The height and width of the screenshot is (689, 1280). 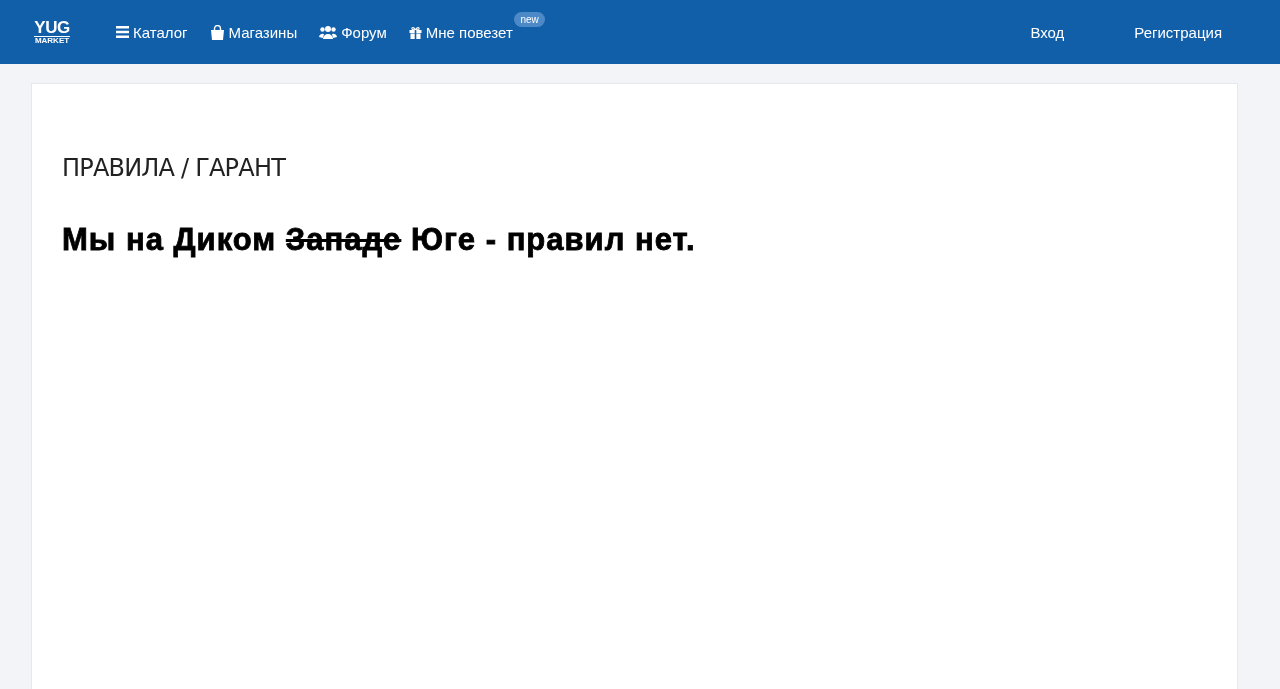 What do you see at coordinates (122, 32) in the screenshot?
I see `menu-icon` at bounding box center [122, 32].